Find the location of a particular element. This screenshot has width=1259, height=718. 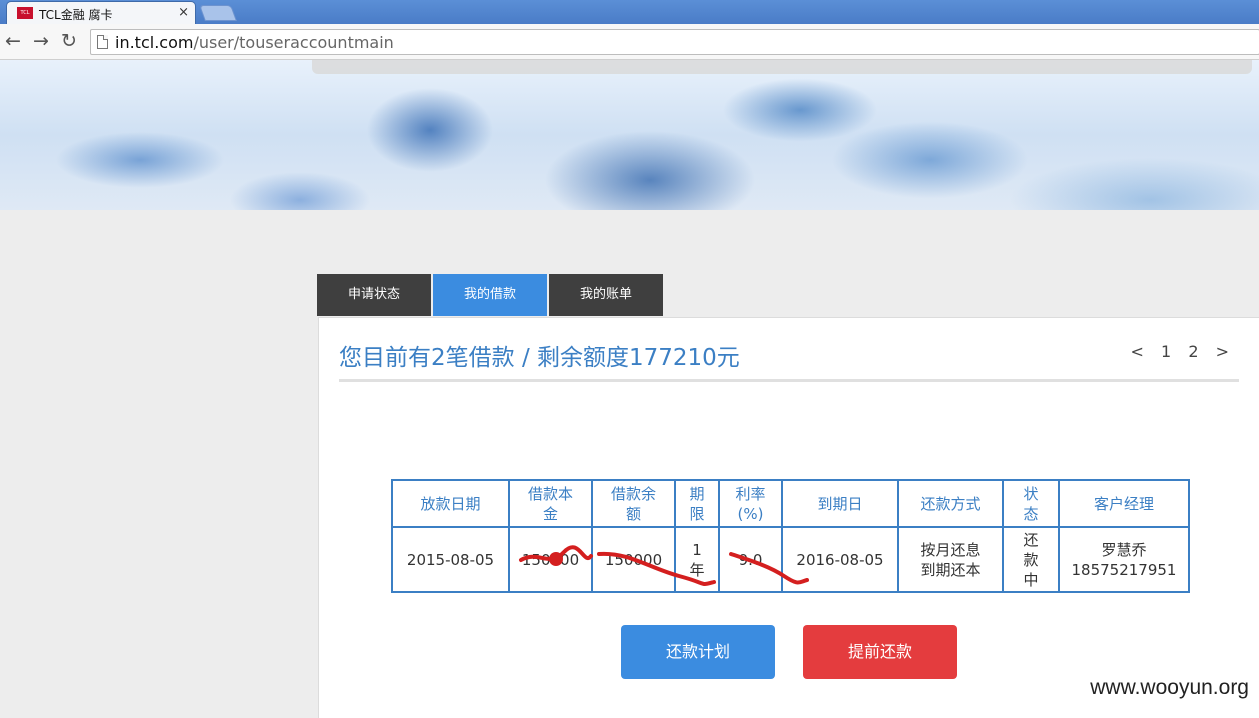

forward-arrow-icon: → is located at coordinates (41, 41).